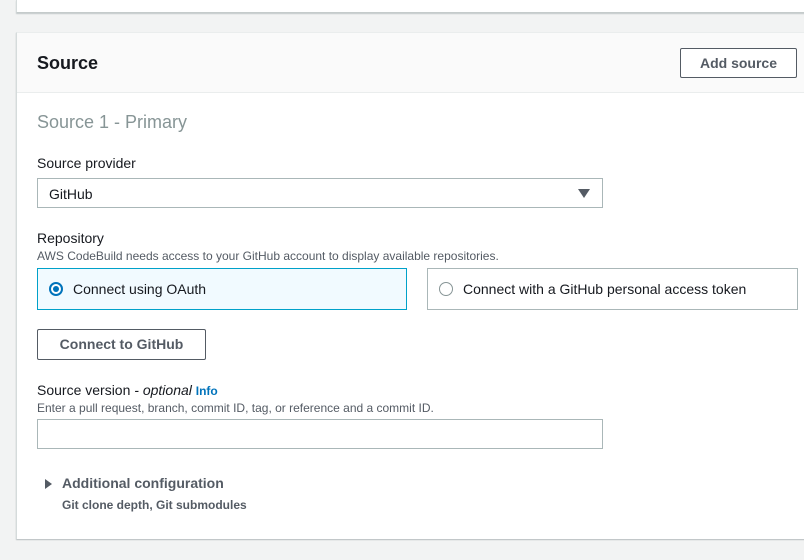  Describe the element at coordinates (154, 505) in the screenshot. I see `additional-configuration-description: Git clone depth, Git submodules` at that location.